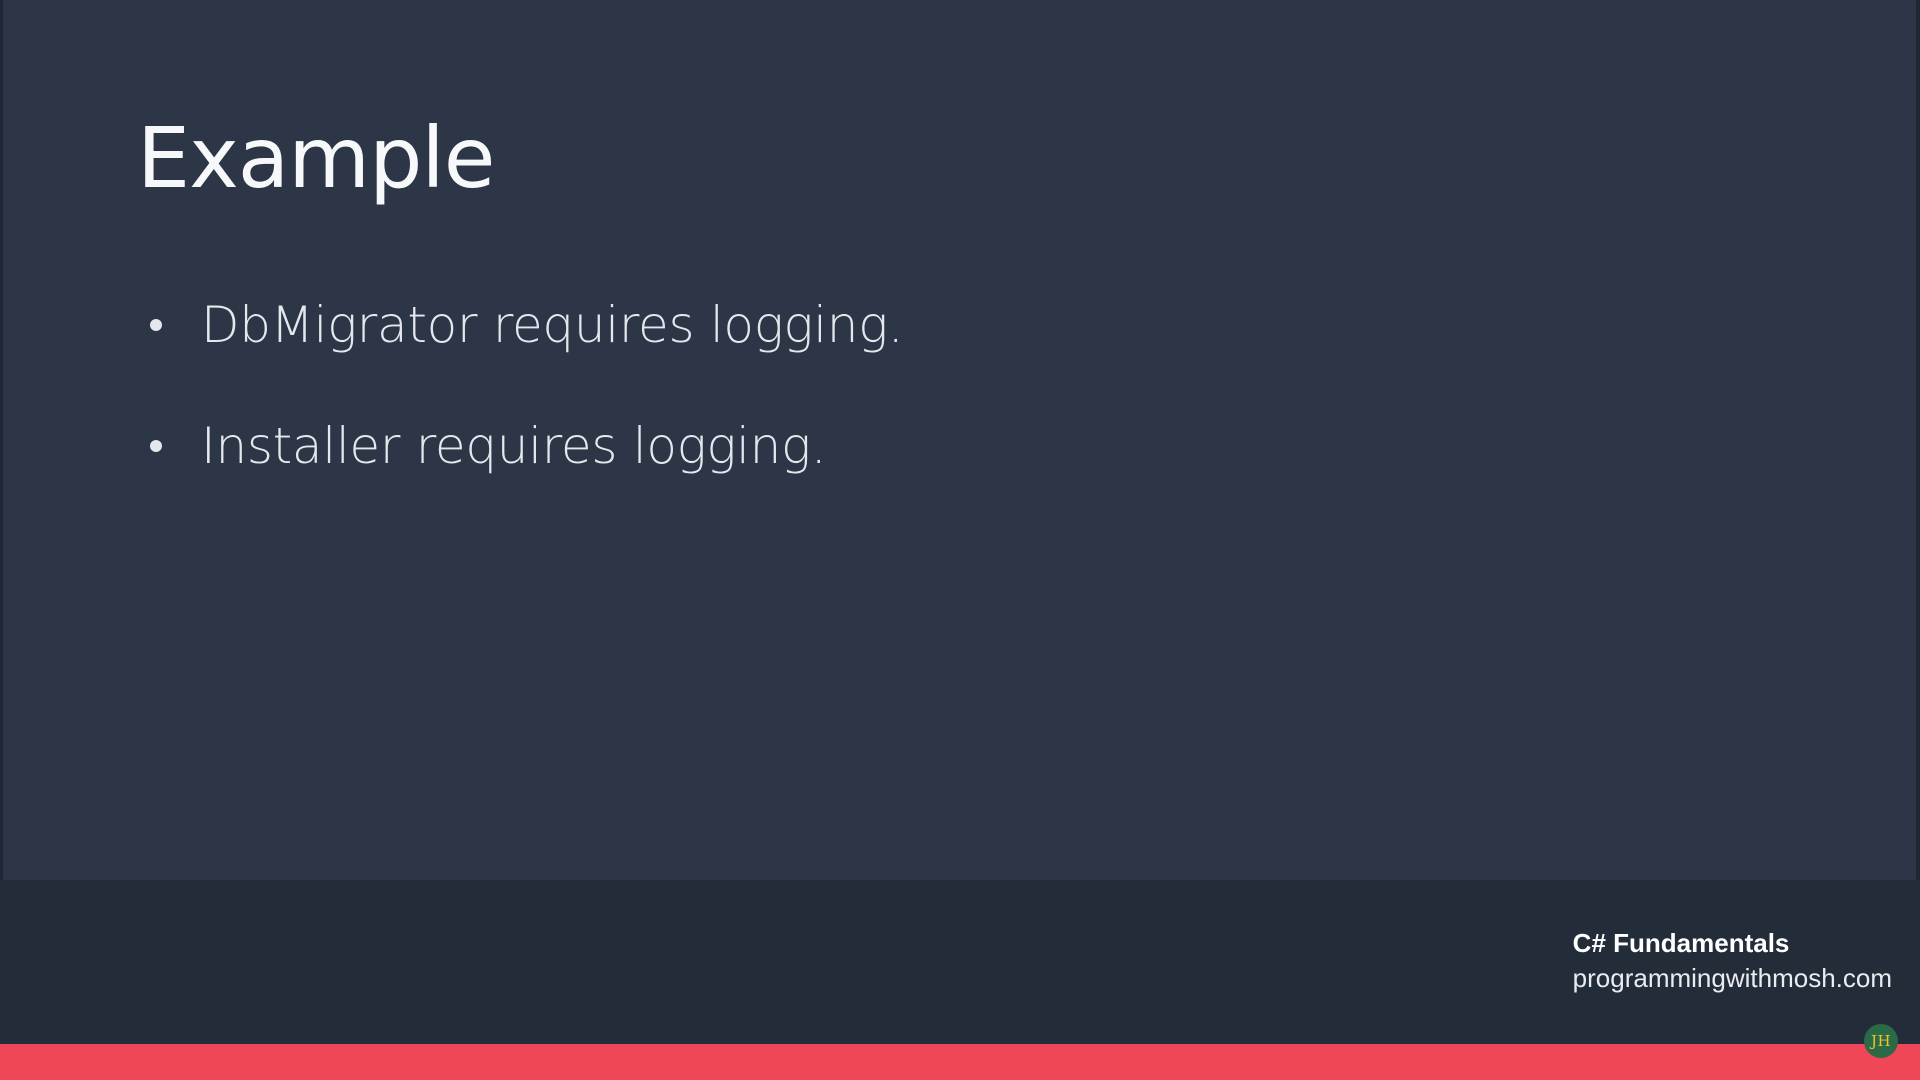 Image resolution: width=1920 pixels, height=1080 pixels. What do you see at coordinates (552, 325) in the screenshot?
I see `bullet-text: DbMigrator requires logging.` at bounding box center [552, 325].